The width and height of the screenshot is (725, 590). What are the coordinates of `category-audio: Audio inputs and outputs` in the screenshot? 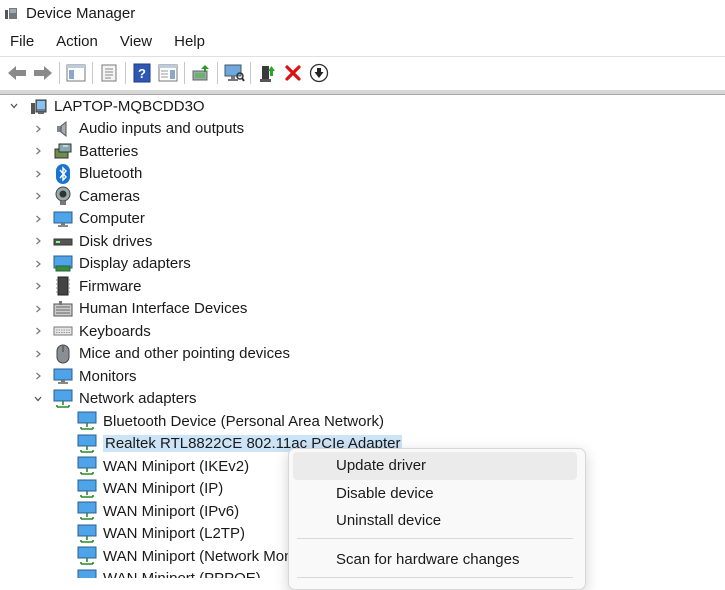 It's located at (138, 129).